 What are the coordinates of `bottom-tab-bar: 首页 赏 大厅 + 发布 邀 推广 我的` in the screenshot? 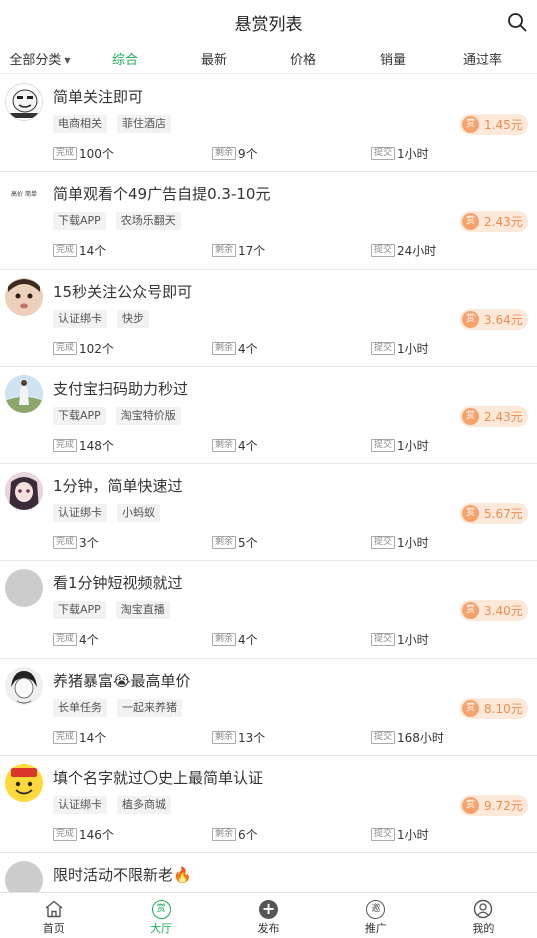 It's located at (268, 915).